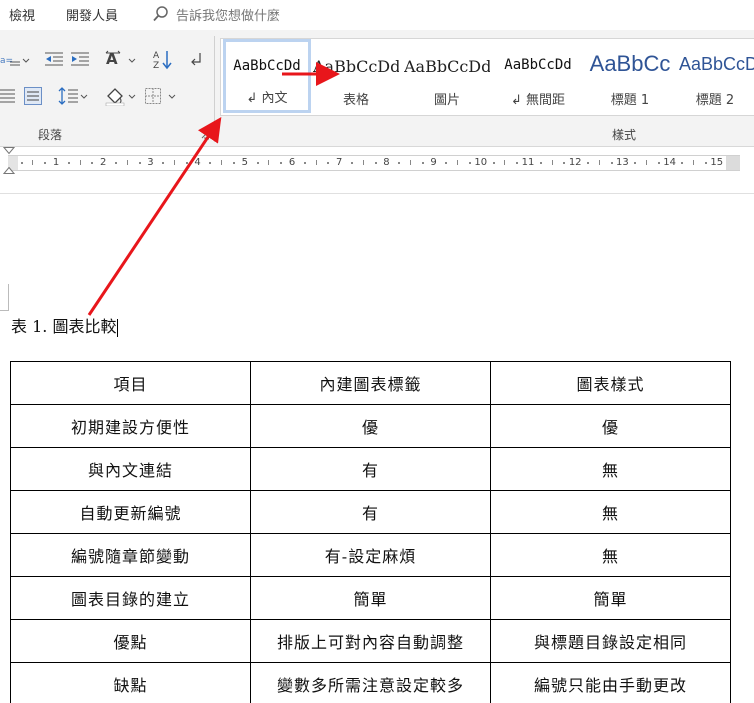 The width and height of the screenshot is (754, 703). I want to click on first-line-indent-marker, so click(9, 151).